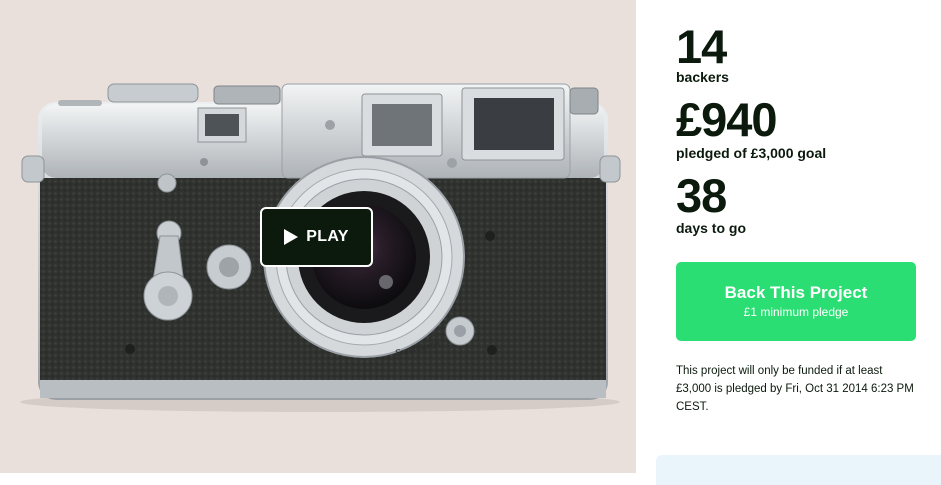 The image size is (941, 485). Describe the element at coordinates (327, 236) in the screenshot. I see `play-label: PLAY` at that location.